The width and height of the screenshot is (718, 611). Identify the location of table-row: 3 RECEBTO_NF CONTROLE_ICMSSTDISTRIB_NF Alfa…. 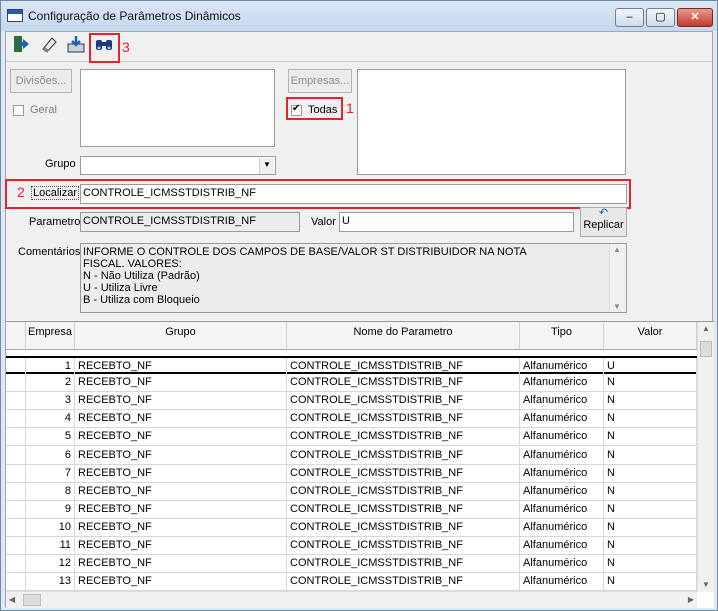
(351, 401).